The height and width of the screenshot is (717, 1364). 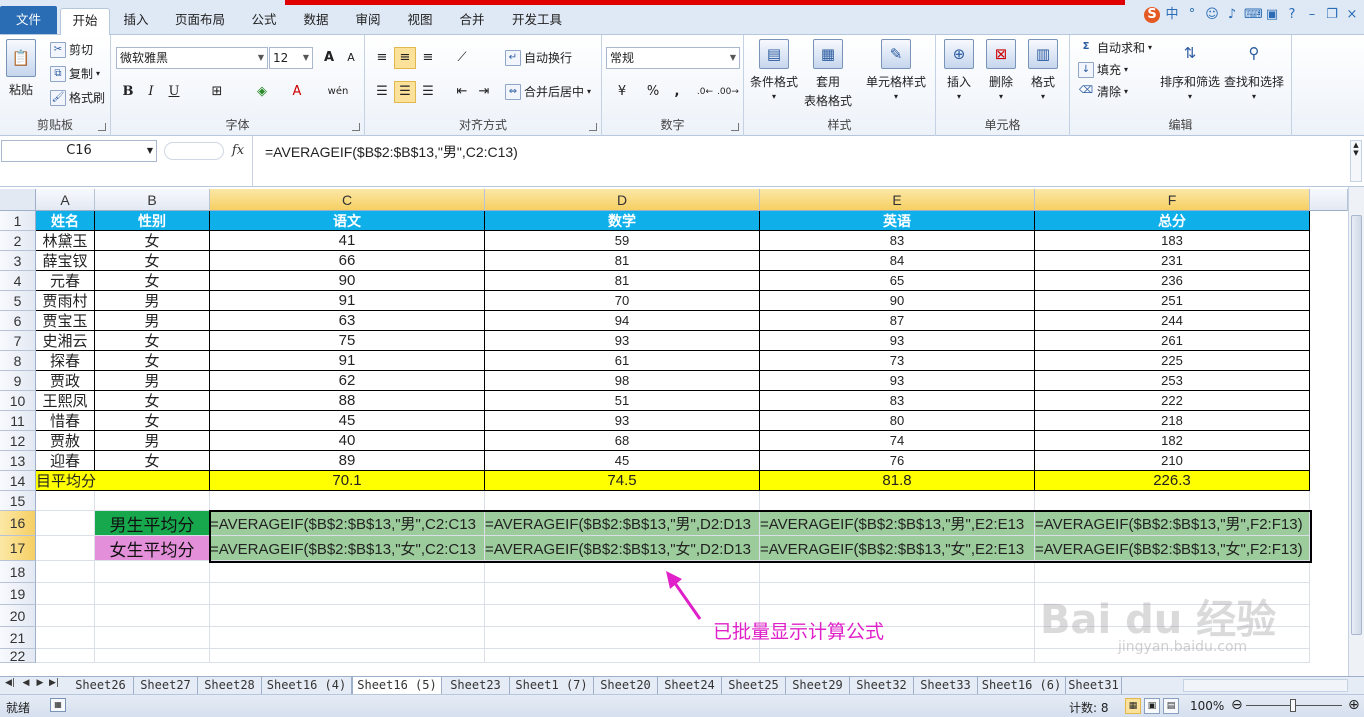 I want to click on average-value-cell: 74.5, so click(x=622, y=481).